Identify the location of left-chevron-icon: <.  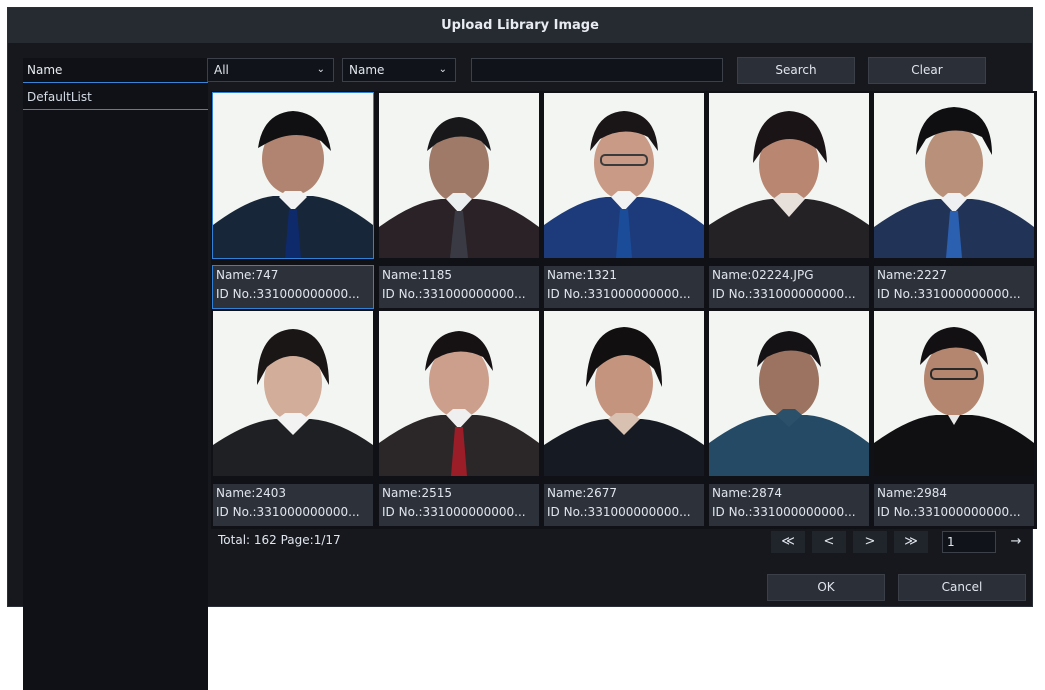
(829, 541).